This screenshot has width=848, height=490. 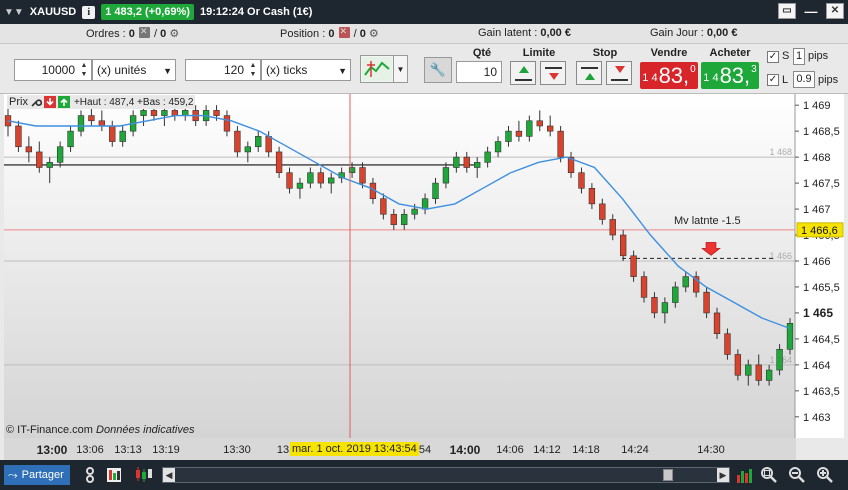 I want to click on close-icon: ✕, so click(x=835, y=11).